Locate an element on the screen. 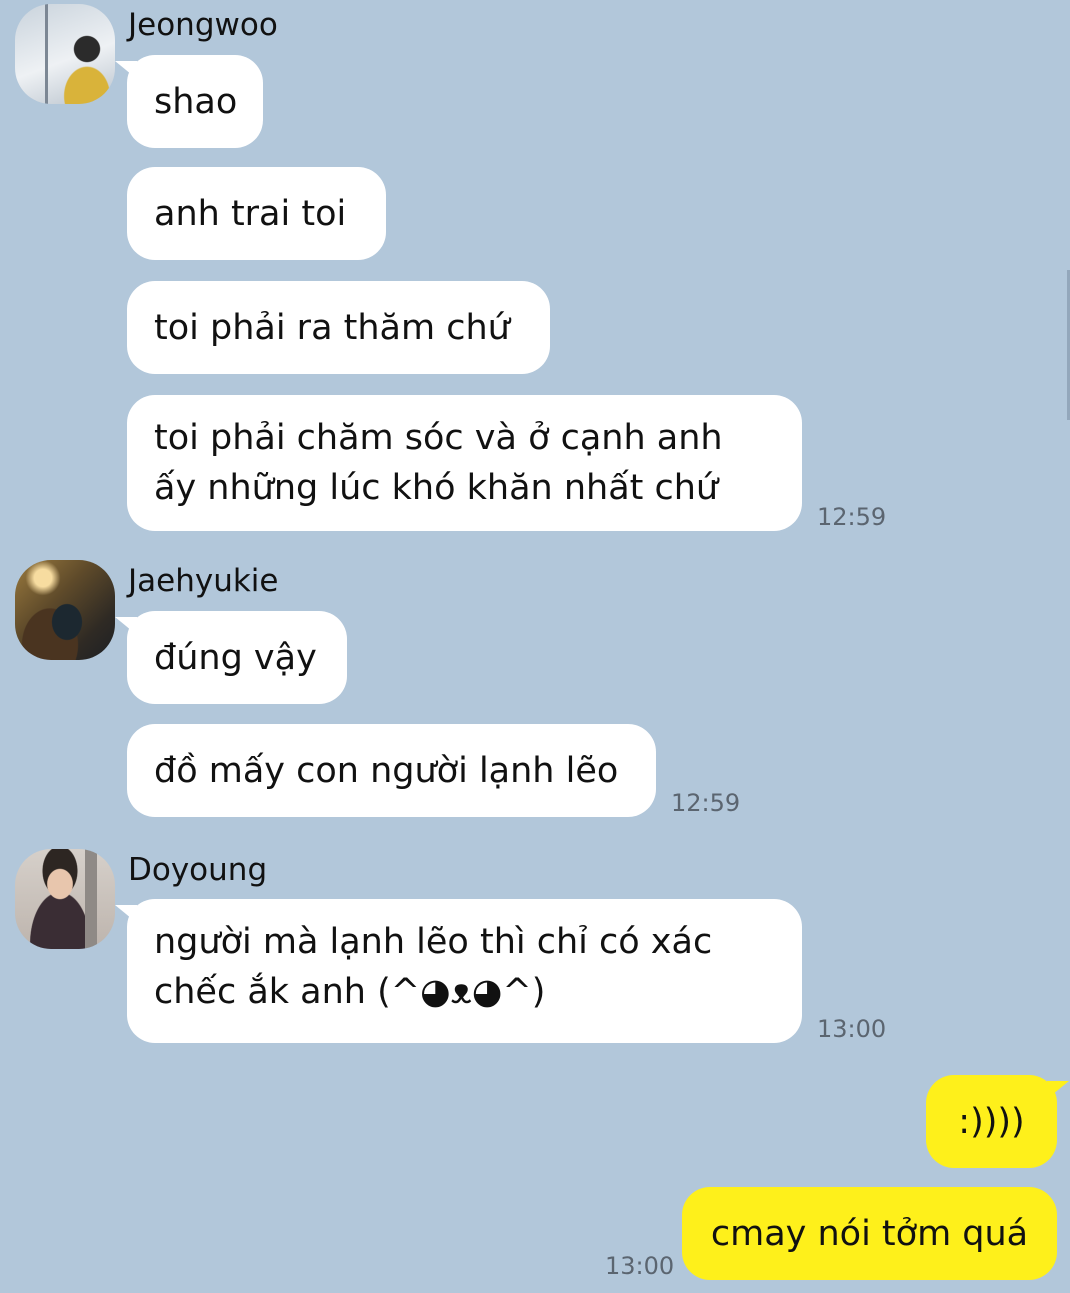  avatar-doyoung is located at coordinates (65, 899).